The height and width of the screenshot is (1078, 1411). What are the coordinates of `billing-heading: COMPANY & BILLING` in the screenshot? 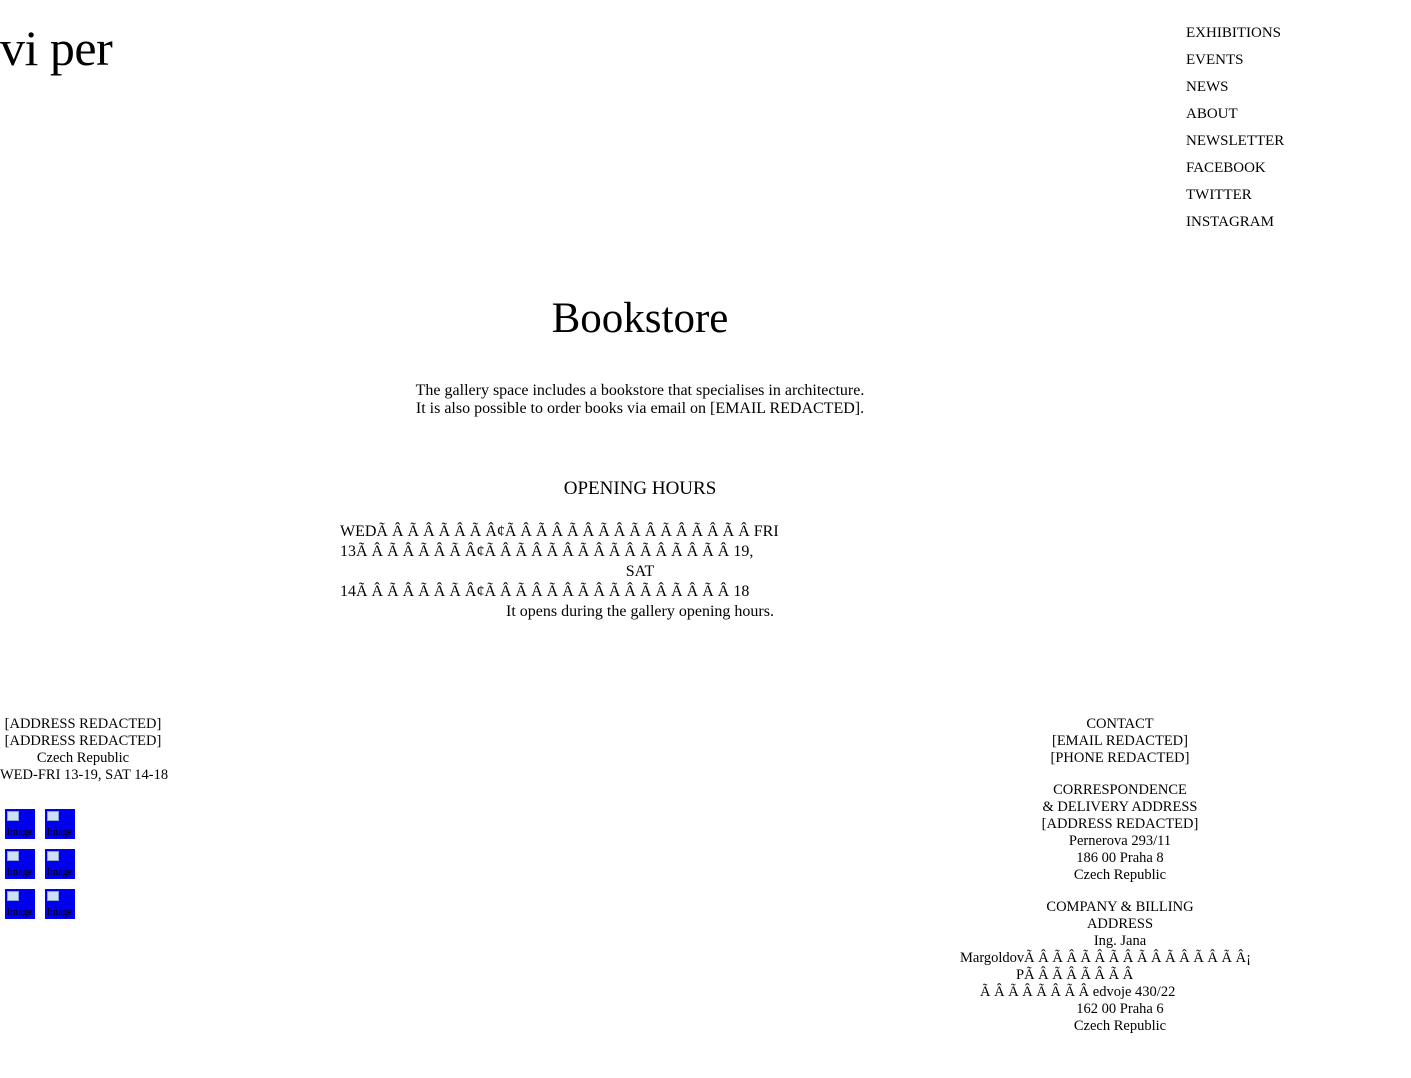 It's located at (1120, 907).